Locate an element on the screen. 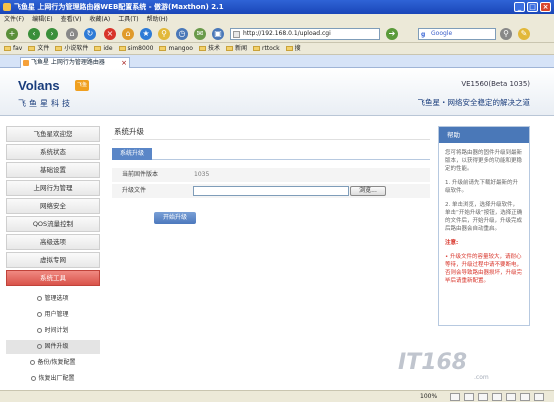 This screenshot has width=554, height=402. menu-view: 查看(V) is located at coordinates (71, 19).